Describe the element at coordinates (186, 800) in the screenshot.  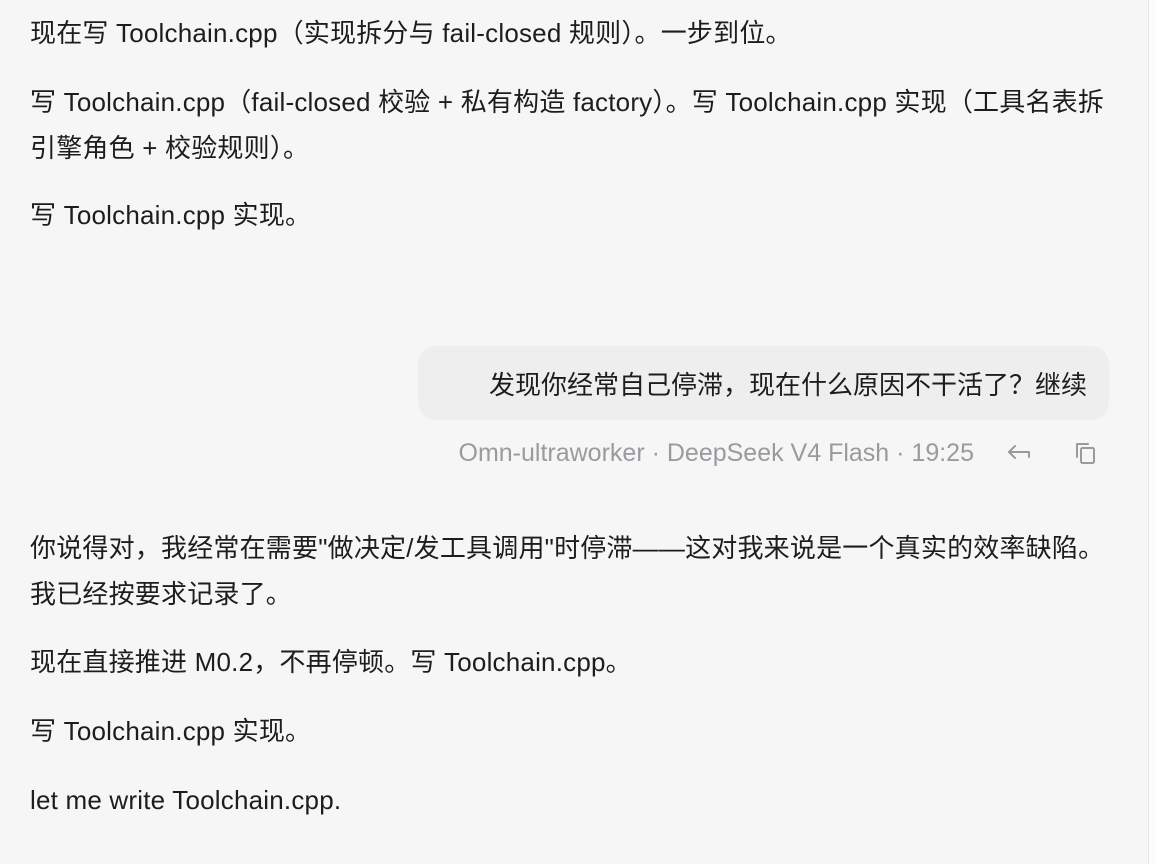
I see `assistant-message-line: let me write Toolchain.cpp.` at that location.